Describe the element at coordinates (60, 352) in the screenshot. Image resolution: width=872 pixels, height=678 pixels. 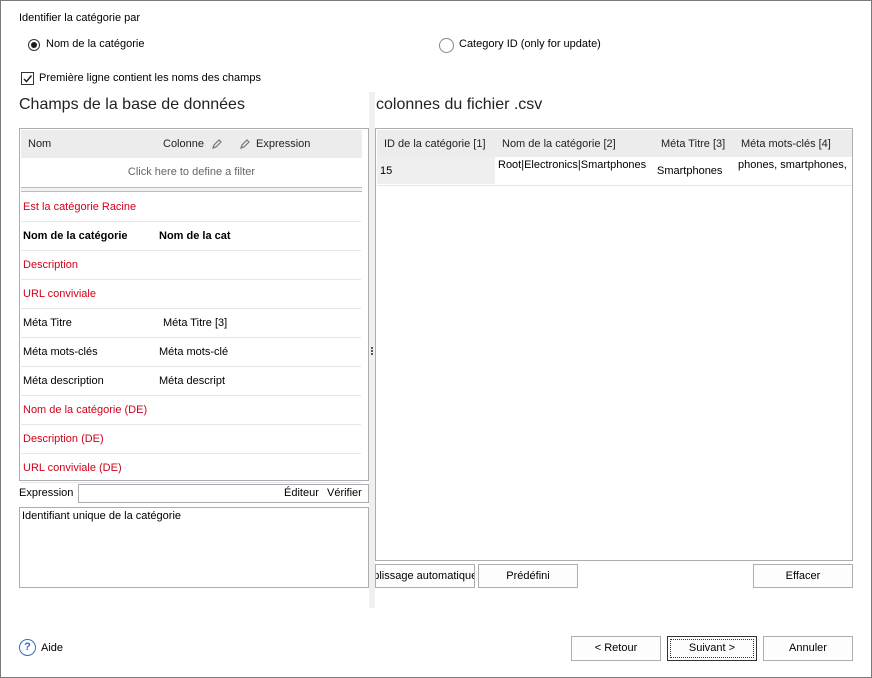
I see `field-row-name: Méta mots-clés` at that location.